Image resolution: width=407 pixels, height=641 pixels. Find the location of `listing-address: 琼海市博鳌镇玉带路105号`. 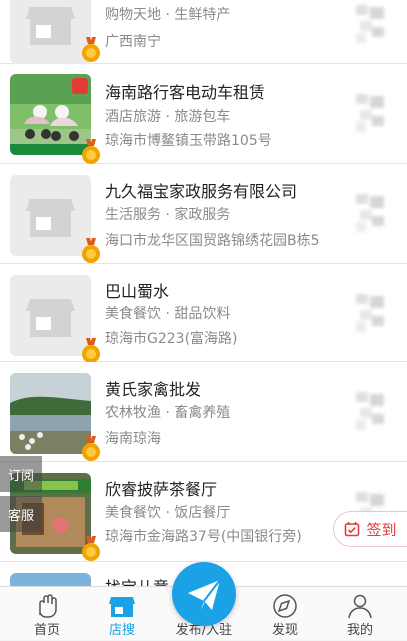

listing-address: 琼海市博鳌镇玉带路105号 is located at coordinates (188, 141).